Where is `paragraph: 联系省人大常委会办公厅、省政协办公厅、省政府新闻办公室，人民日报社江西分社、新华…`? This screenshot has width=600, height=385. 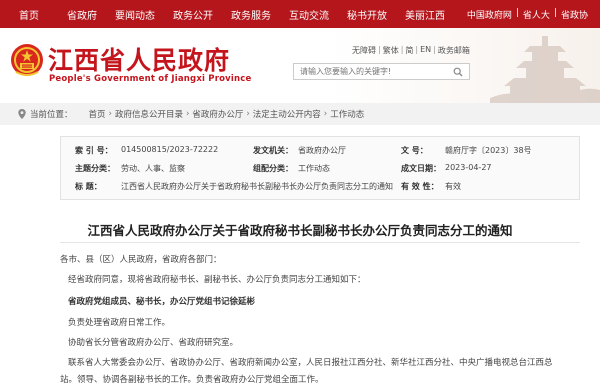
paragraph: 联系省人大常委会办公厅、省政协办公厅、省政府新闻办公室，人民日报社江西分社、新华… is located at coordinates (310, 363).